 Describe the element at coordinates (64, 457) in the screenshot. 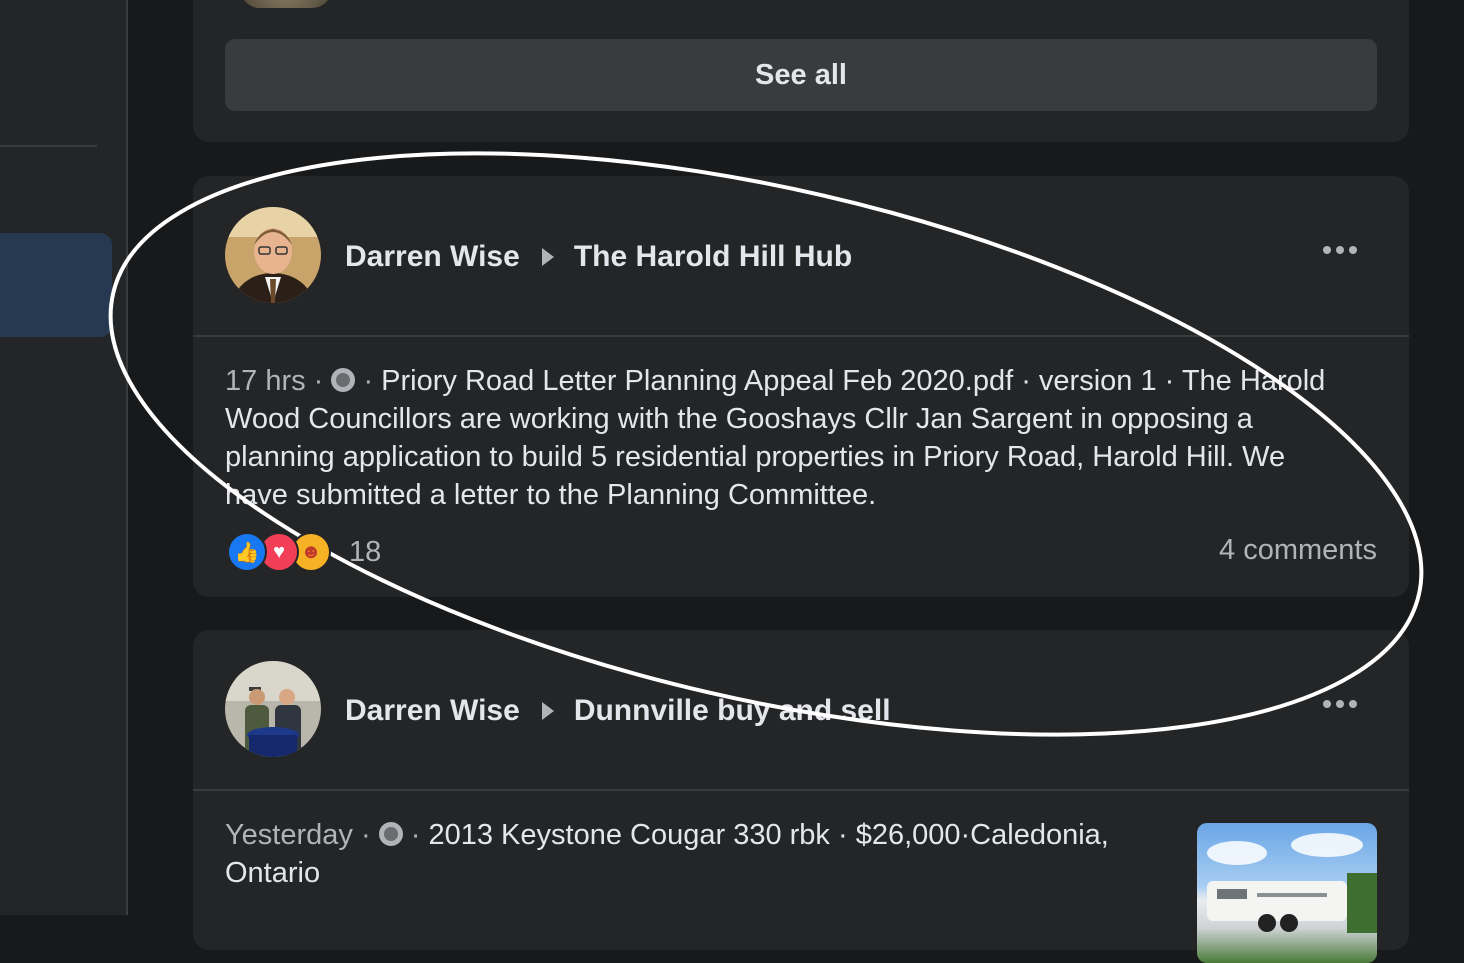

I see `left-sidebar` at that location.